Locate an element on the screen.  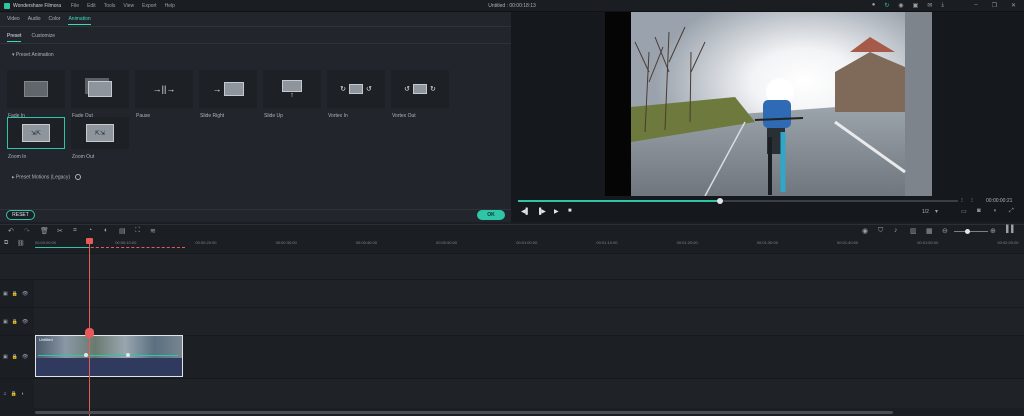
step-back-icon: ◀▌ is located at coordinates (525, 211).